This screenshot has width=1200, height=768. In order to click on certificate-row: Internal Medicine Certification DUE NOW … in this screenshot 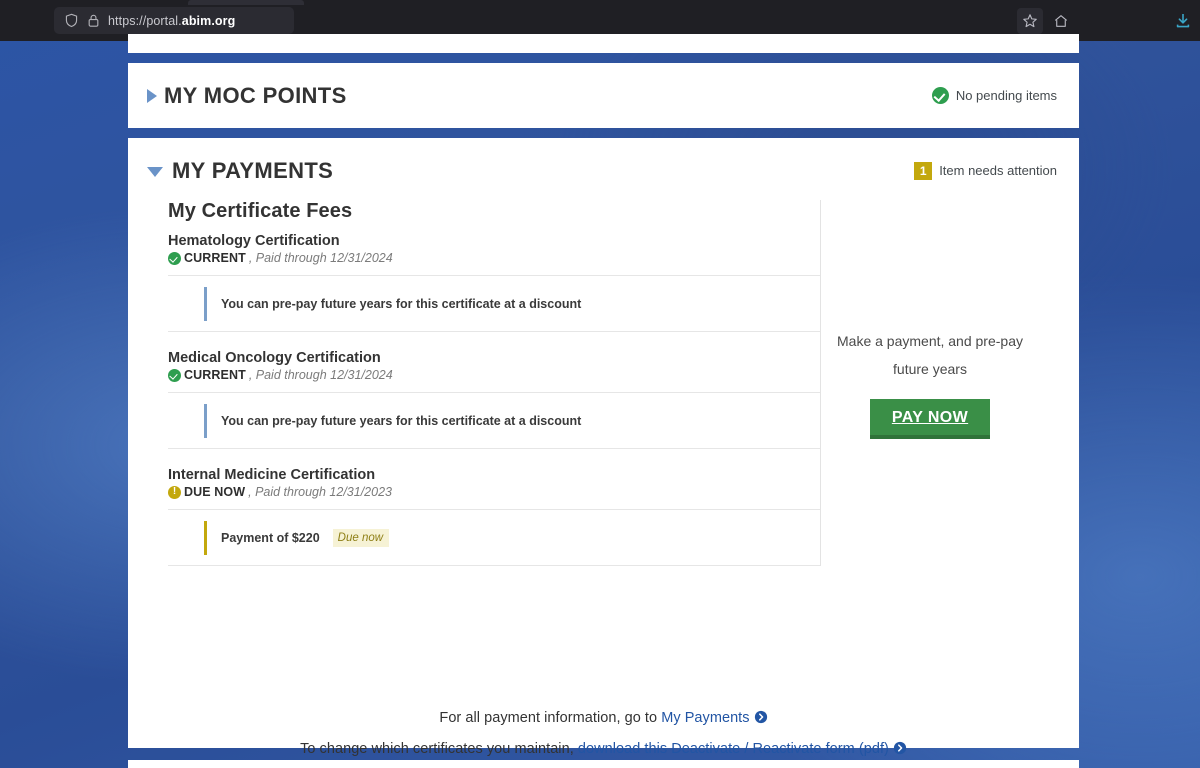, I will do `click(494, 479)`.